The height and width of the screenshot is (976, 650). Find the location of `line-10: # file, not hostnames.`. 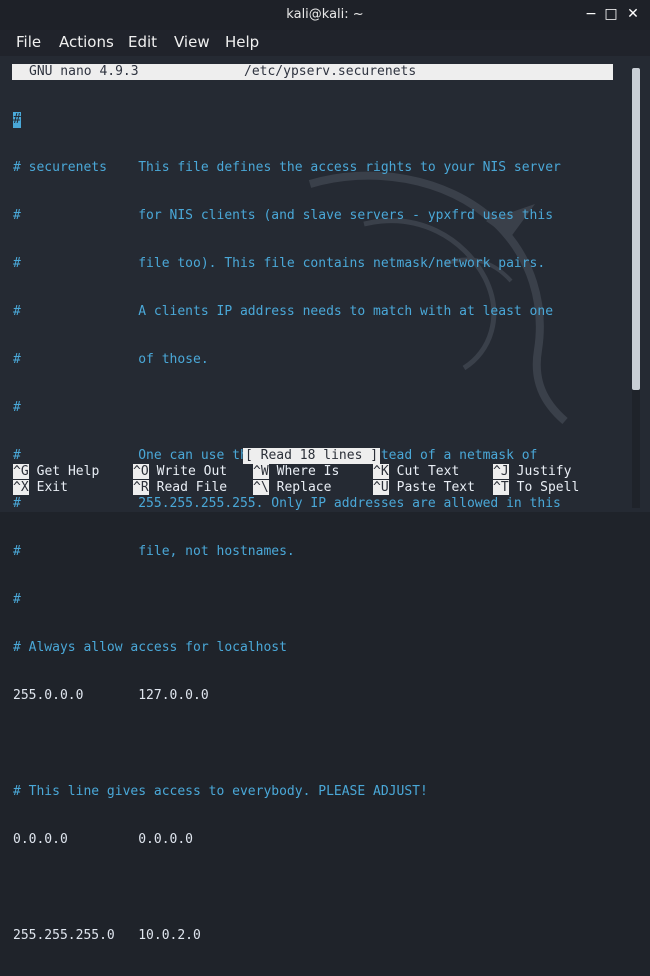

line-10: # file, not hostnames. is located at coordinates (154, 551).